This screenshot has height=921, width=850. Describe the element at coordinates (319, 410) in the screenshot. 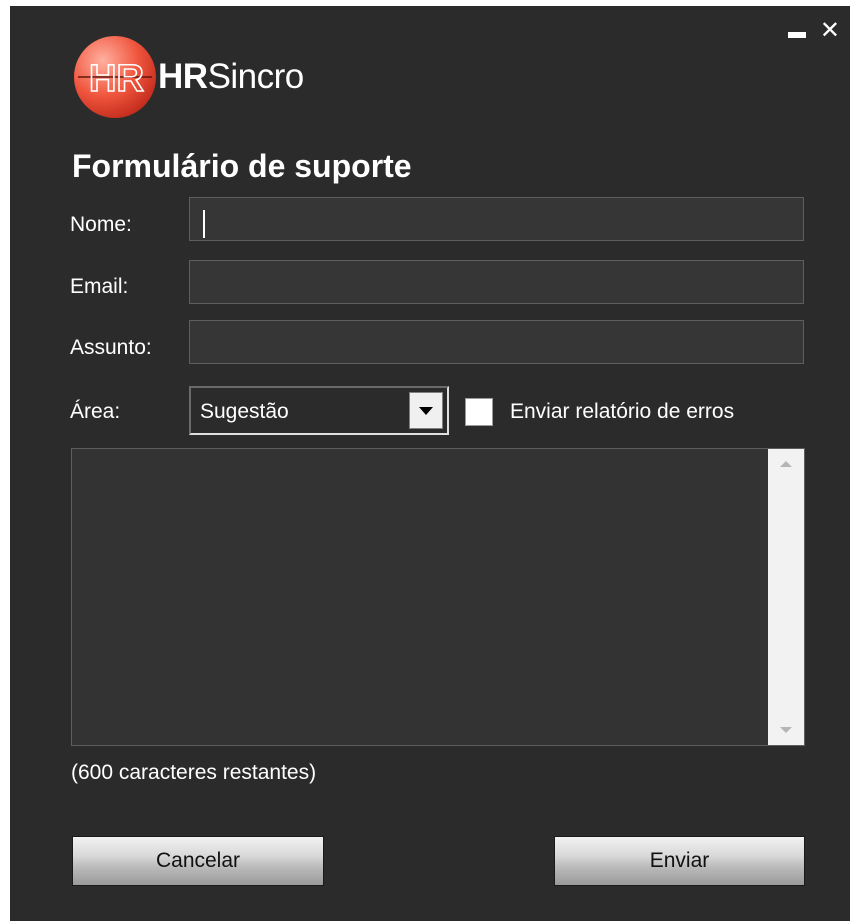

I see `area-select: Sugestão` at that location.